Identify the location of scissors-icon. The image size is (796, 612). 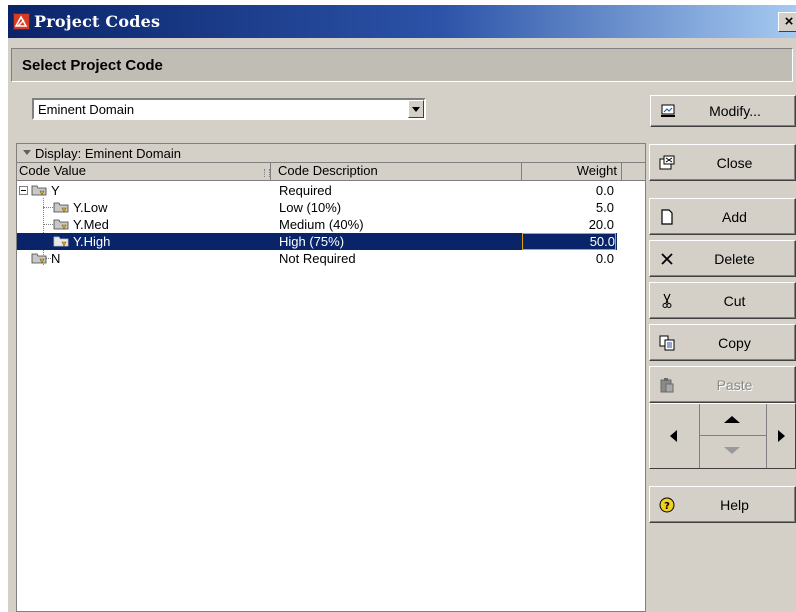
(667, 301).